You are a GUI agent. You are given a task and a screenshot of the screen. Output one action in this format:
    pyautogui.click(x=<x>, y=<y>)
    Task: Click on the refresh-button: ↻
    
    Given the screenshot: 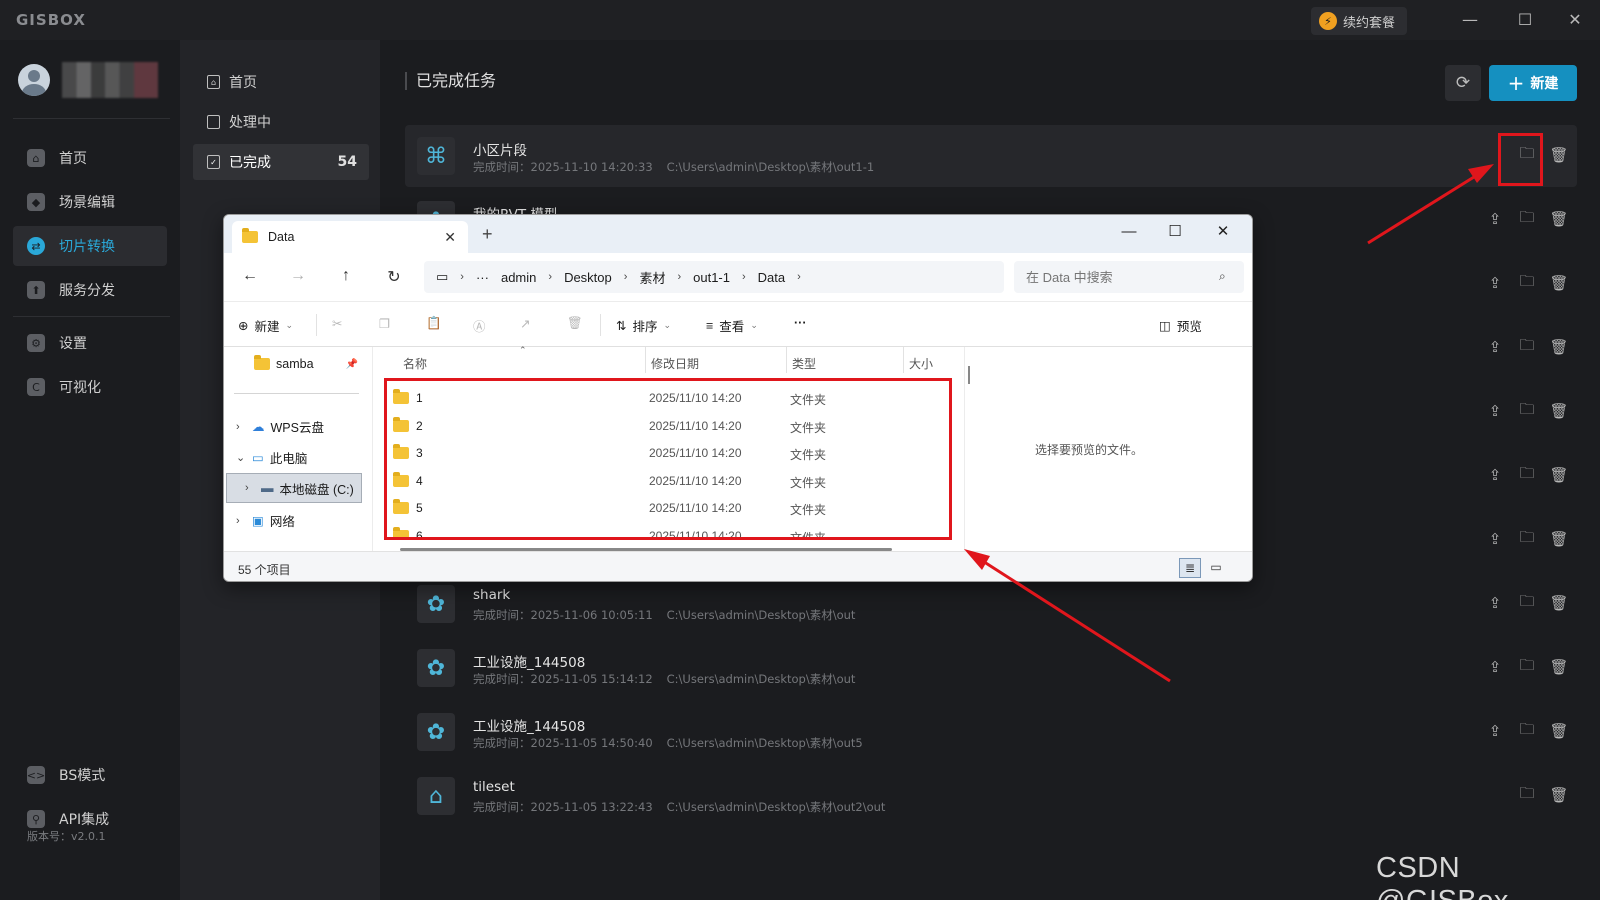 What is the action you would take?
    pyautogui.click(x=394, y=277)
    